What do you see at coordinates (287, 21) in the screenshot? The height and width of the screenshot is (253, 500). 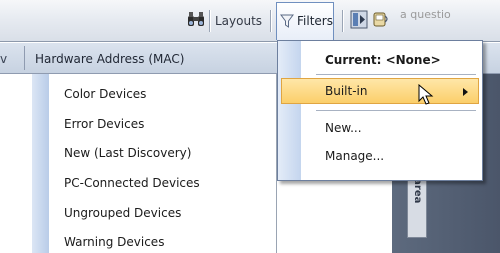 I see `filter-funnel-icon` at bounding box center [287, 21].